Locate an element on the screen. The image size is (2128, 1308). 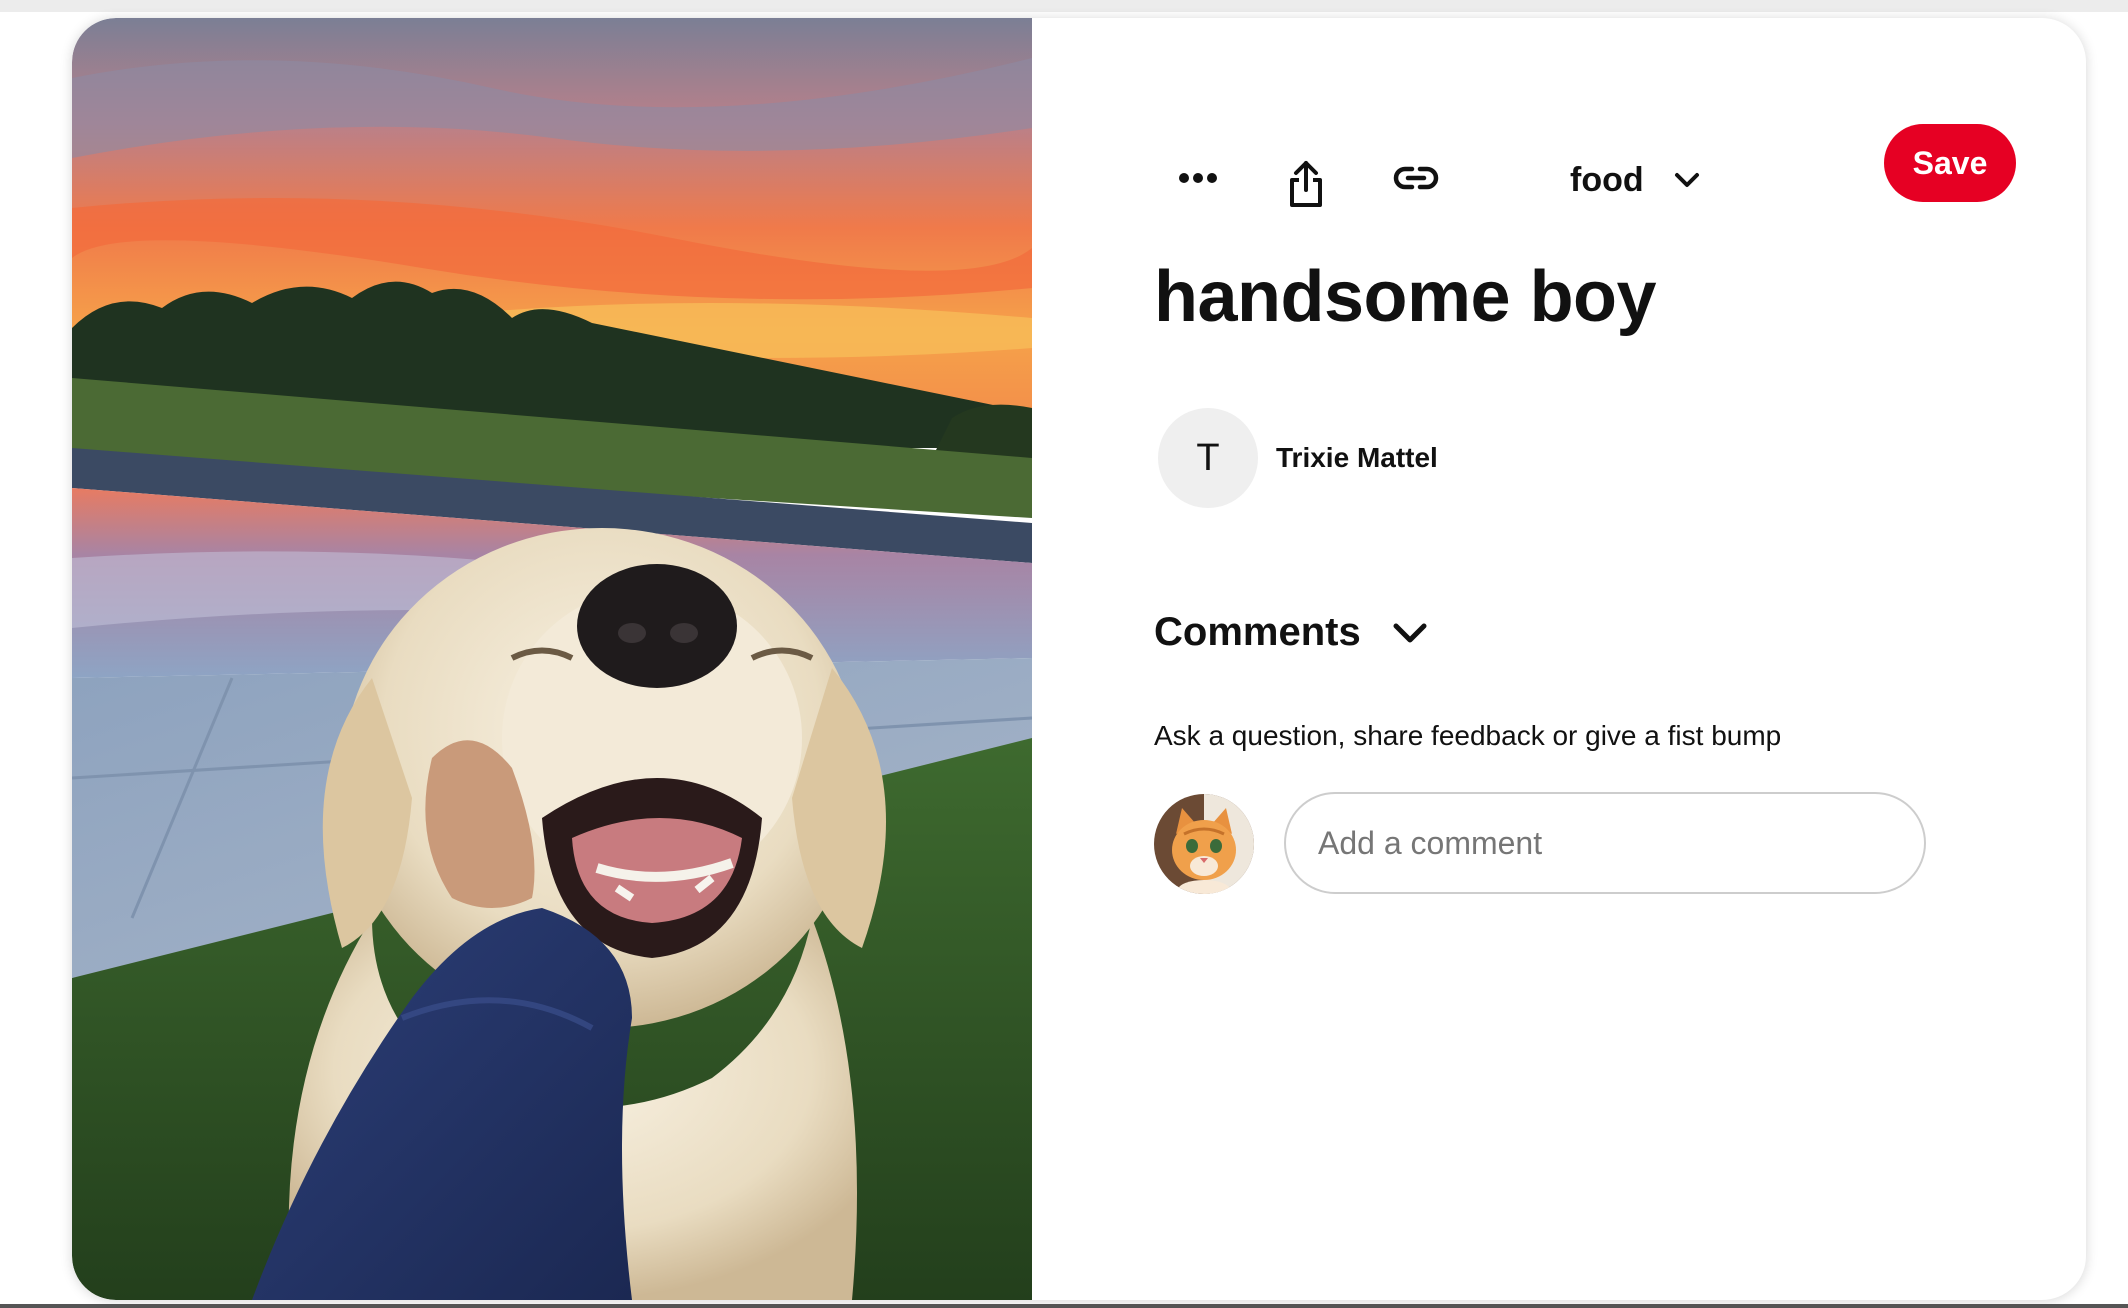
avatar: T is located at coordinates (1208, 458).